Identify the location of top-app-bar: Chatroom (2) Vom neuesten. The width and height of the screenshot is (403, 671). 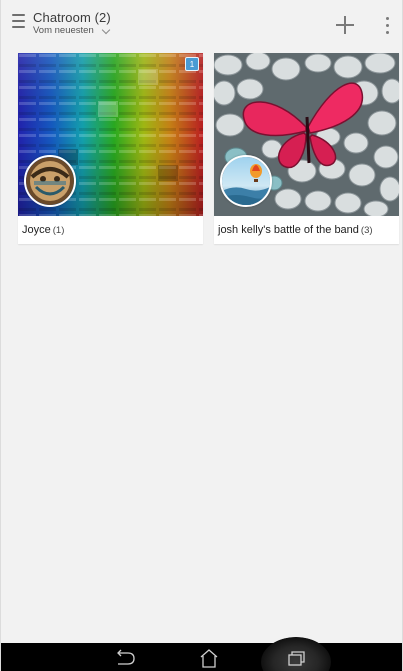
(201, 23).